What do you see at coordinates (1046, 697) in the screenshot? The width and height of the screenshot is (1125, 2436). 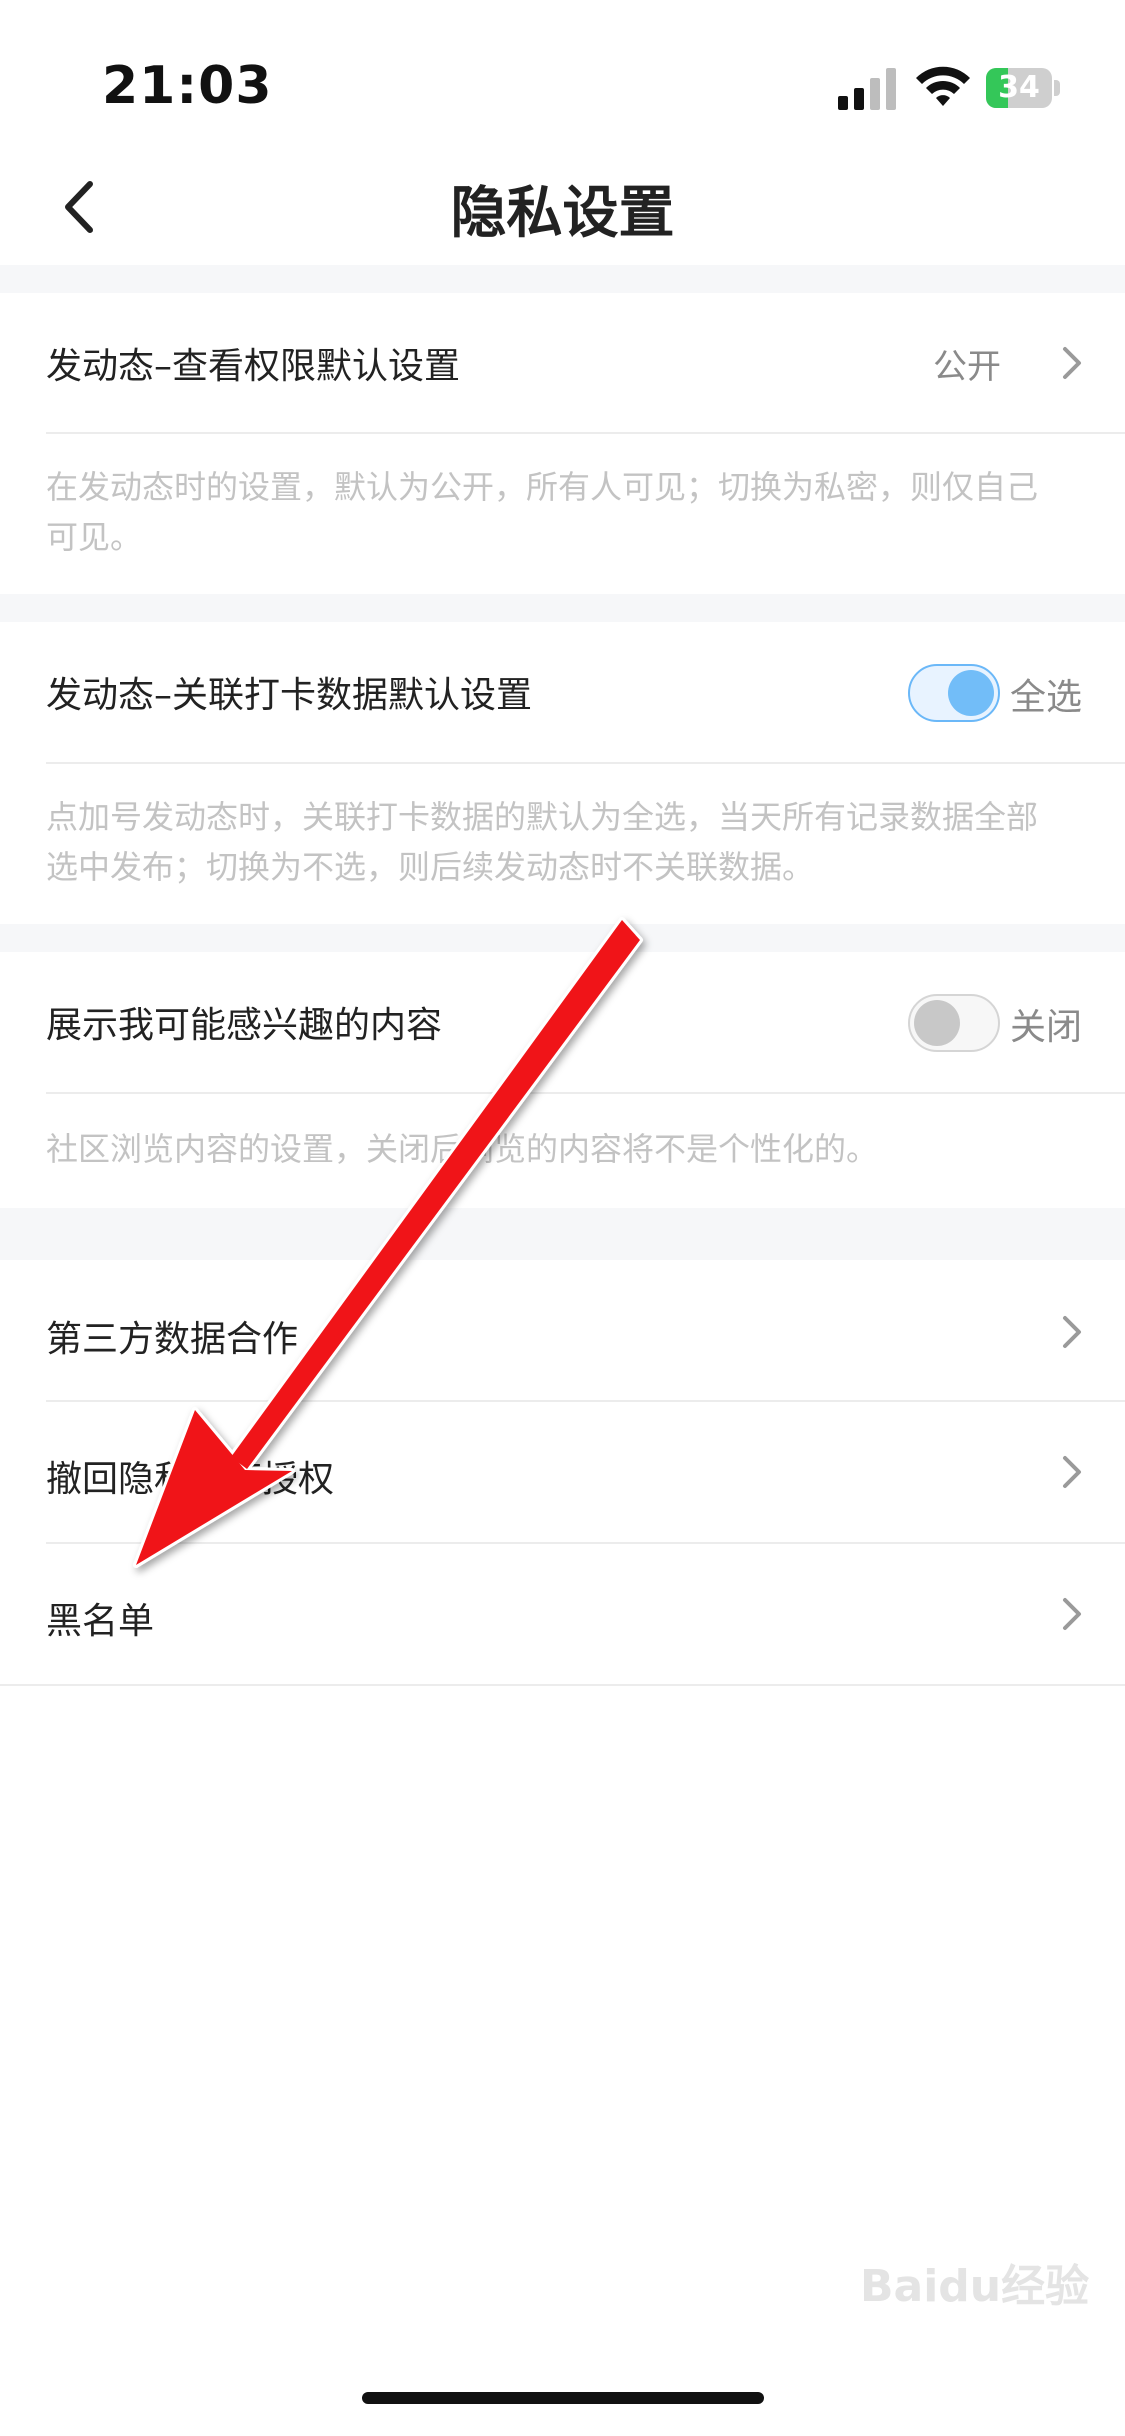 I see `post-checkin-toggle-label: 全选` at bounding box center [1046, 697].